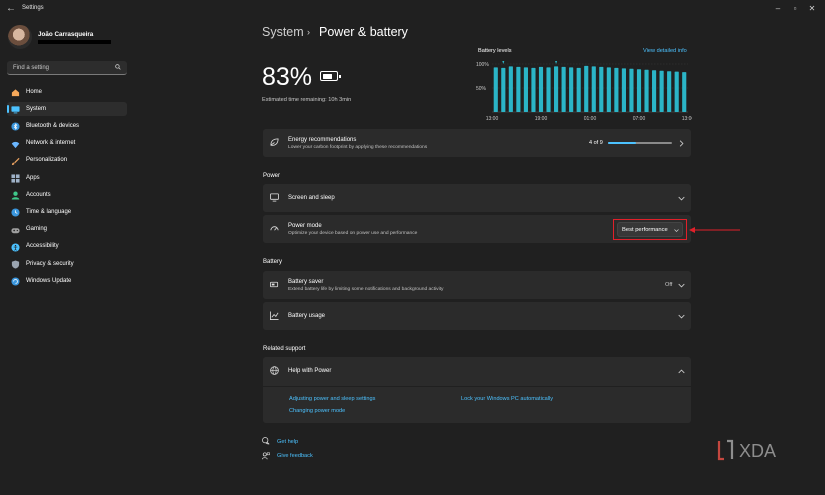  What do you see at coordinates (67, 178) in the screenshot?
I see `sidebar-item-apps: Apps` at bounding box center [67, 178].